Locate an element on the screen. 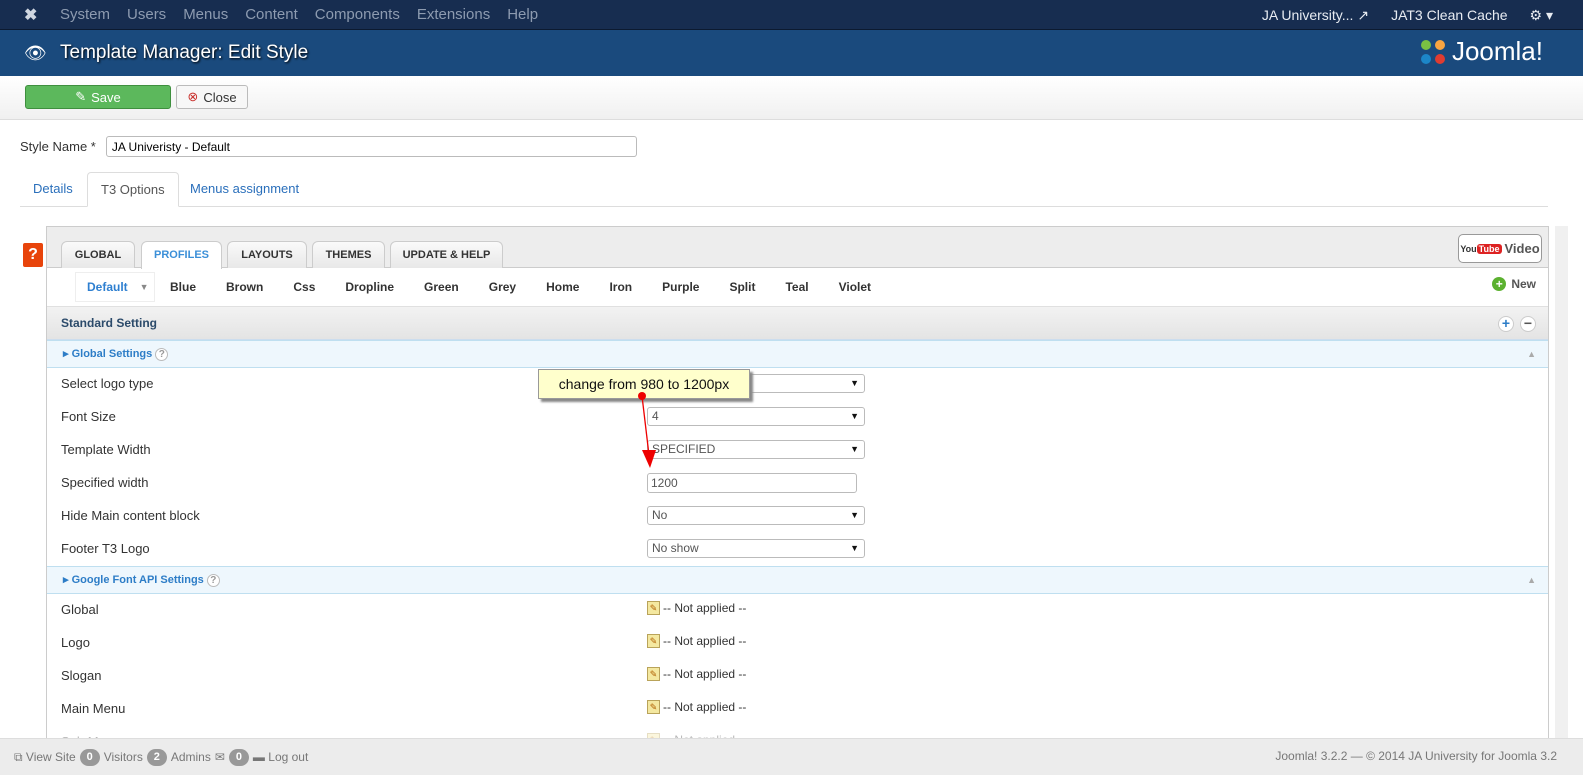 This screenshot has height=775, width=1583. footer-logo-label: Footer T3 Logo is located at coordinates (105, 548).